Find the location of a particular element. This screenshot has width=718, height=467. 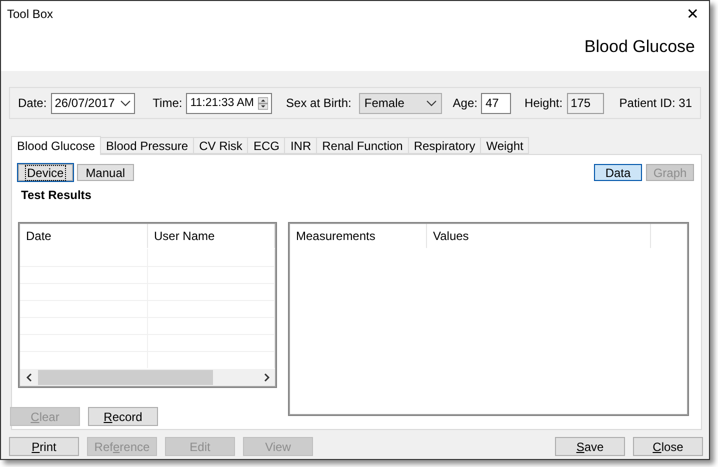

horizontal-scrollbar is located at coordinates (147, 377).